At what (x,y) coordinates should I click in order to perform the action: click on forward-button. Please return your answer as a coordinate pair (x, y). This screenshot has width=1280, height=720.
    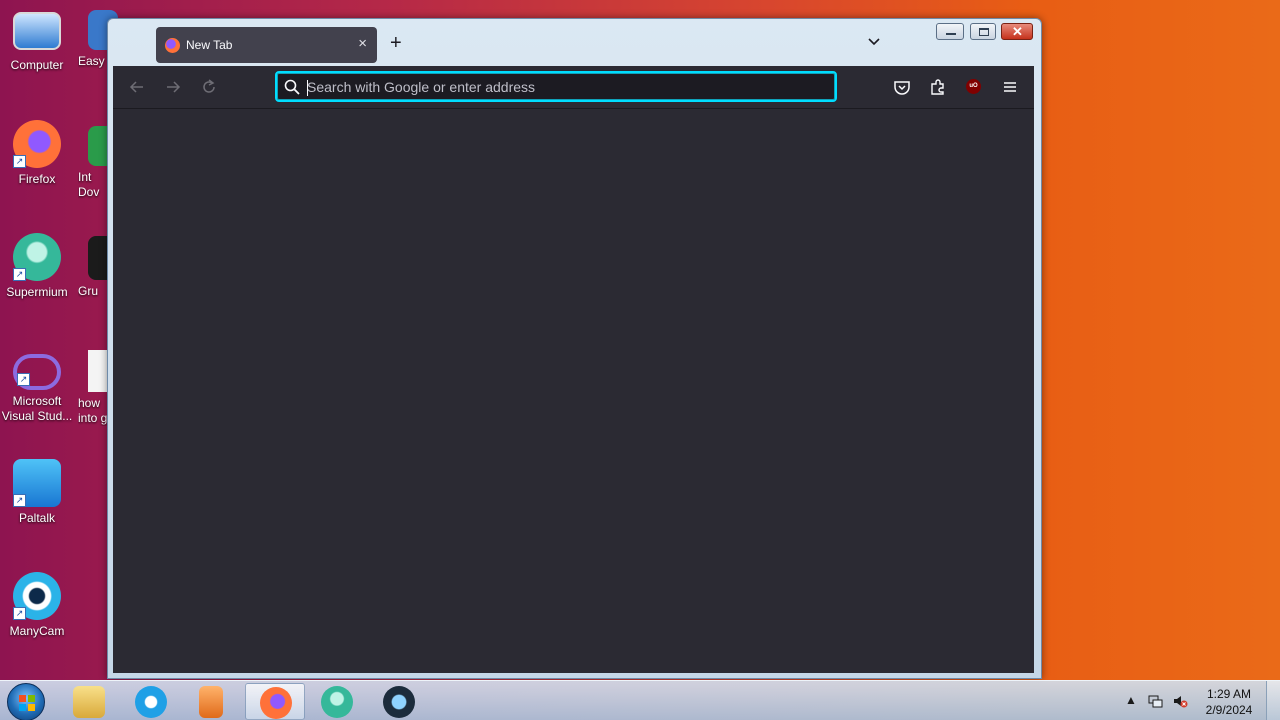
    Looking at the image, I should click on (173, 87).